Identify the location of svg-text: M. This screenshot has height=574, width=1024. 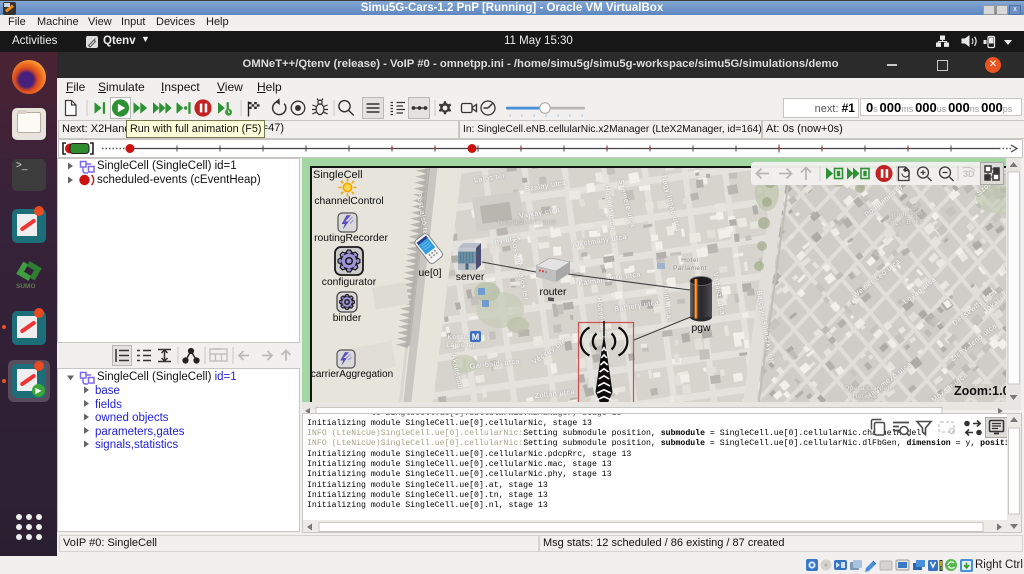
(476, 337).